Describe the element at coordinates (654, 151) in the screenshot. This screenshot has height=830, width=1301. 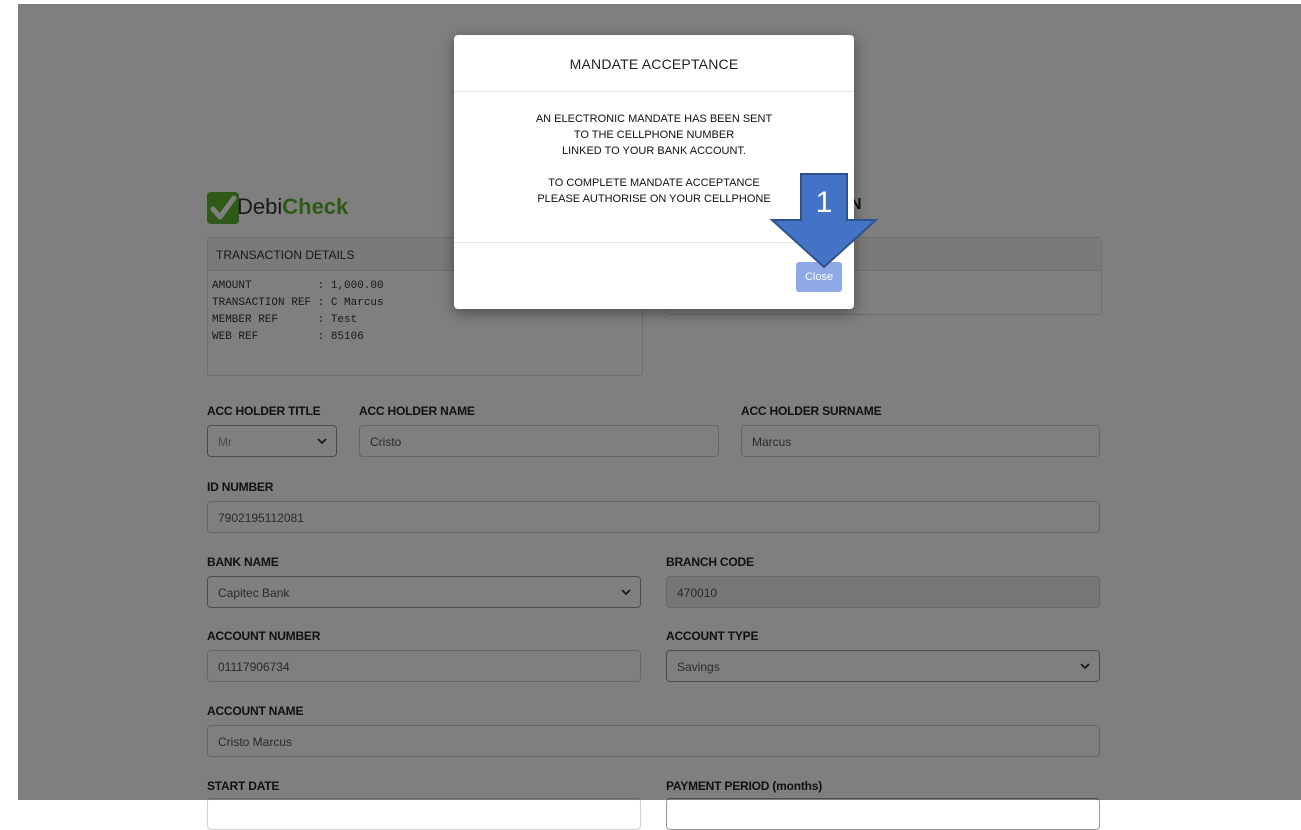
I see `modal-body-line: LINKED TO YOUR BANK ACCOUNT.` at that location.